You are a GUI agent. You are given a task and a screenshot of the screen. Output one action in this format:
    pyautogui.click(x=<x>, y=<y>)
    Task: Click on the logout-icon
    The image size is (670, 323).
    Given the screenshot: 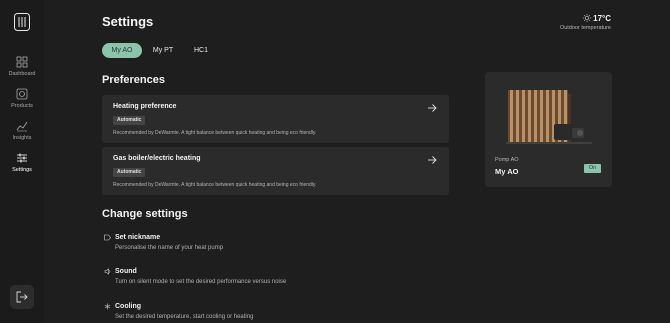 What is the action you would take?
    pyautogui.click(x=22, y=297)
    